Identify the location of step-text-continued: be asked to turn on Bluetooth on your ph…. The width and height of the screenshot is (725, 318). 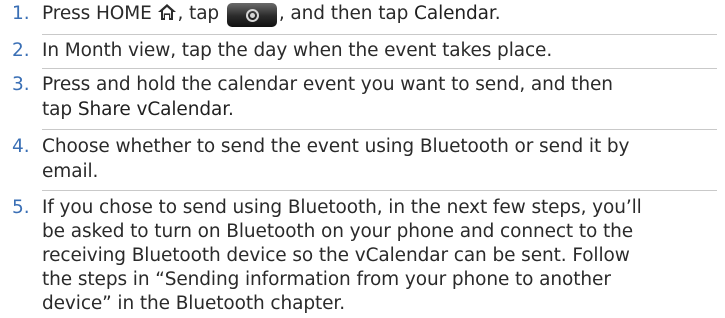
(338, 231).